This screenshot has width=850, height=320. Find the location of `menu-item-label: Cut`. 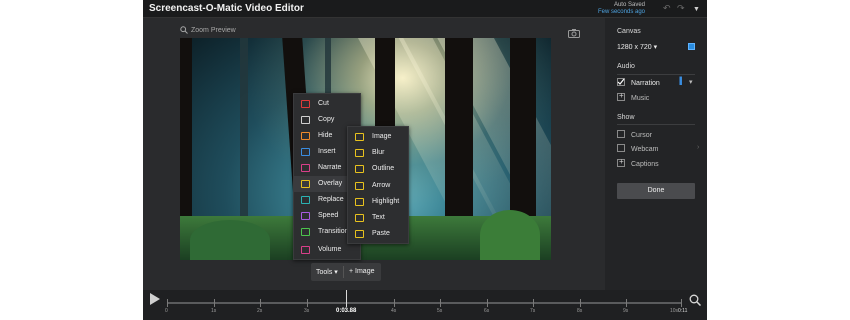

menu-item-label: Cut is located at coordinates (323, 103).